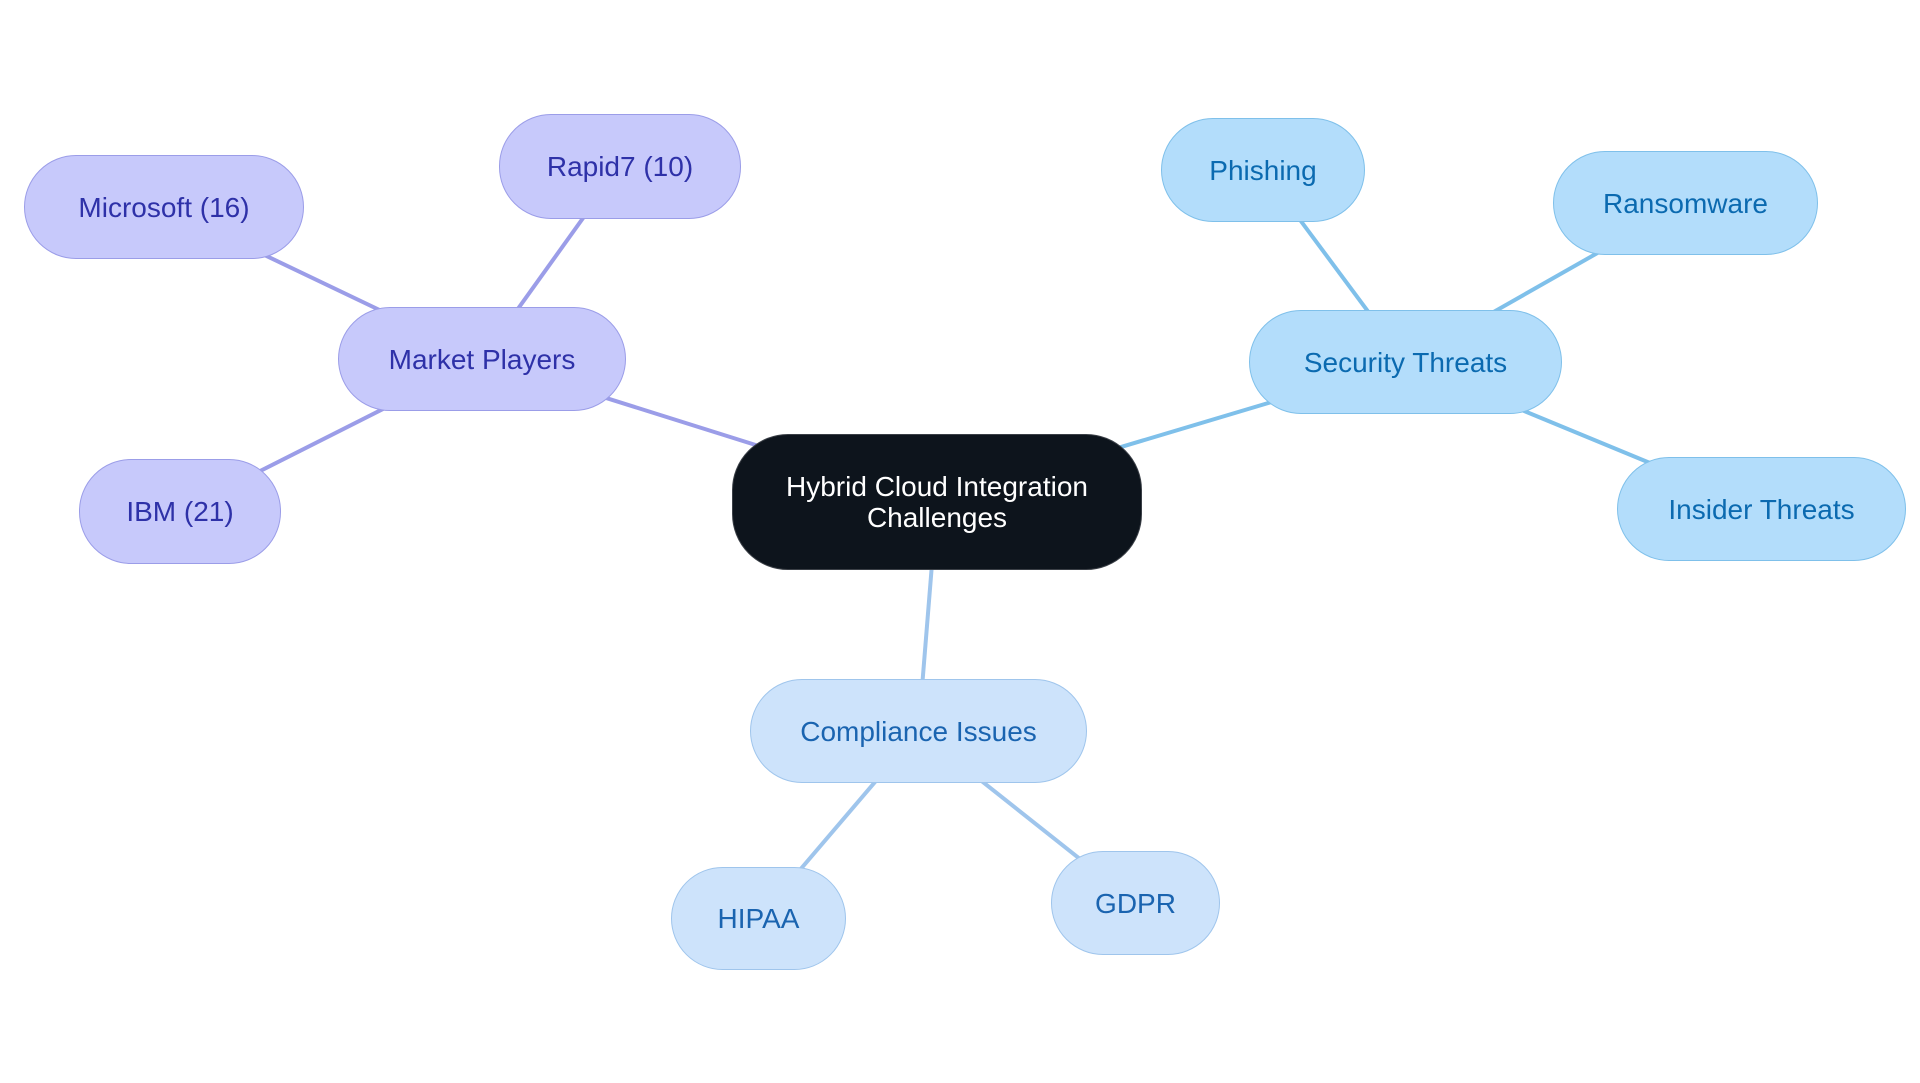 The height and width of the screenshot is (1083, 1920). I want to click on root-label-line-1: Hybrid Cloud Integration, so click(937, 486).